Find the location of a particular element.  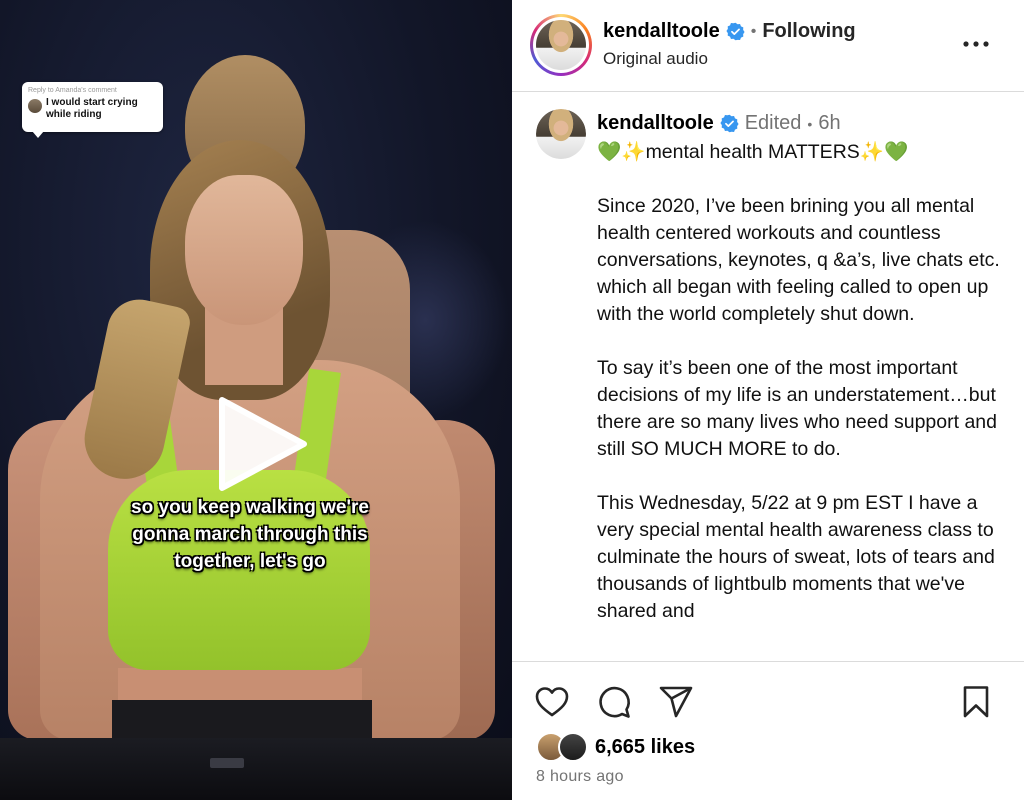

caption-username: kendalltoole is located at coordinates (655, 123).